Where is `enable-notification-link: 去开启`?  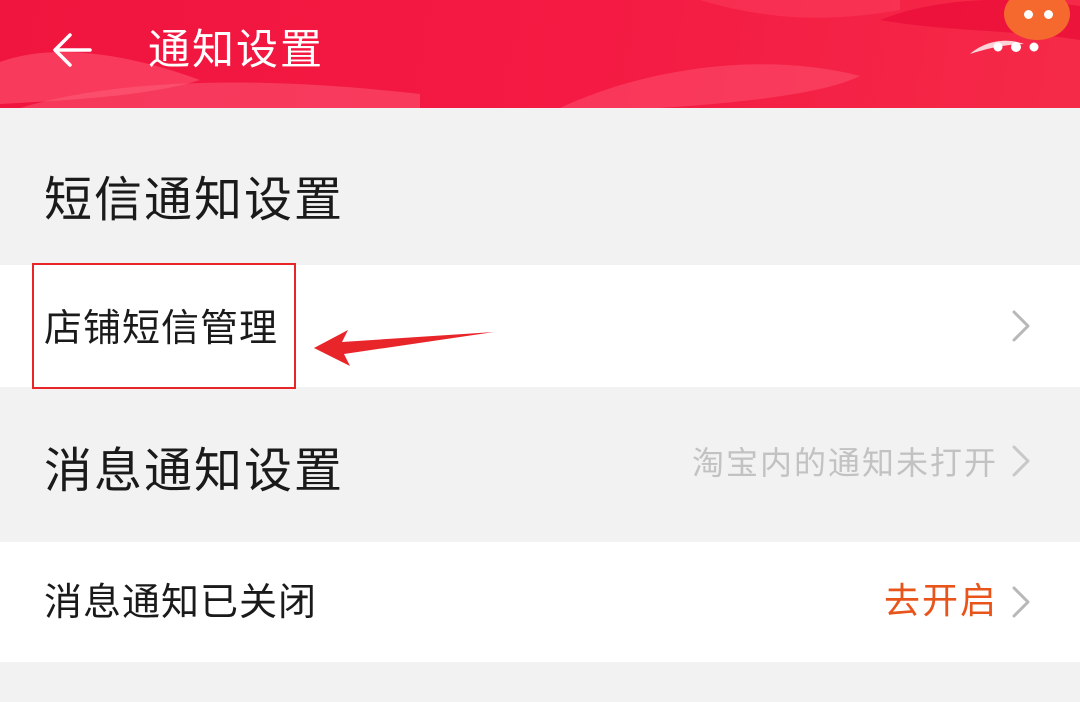
enable-notification-link: 去开启 is located at coordinates (941, 602).